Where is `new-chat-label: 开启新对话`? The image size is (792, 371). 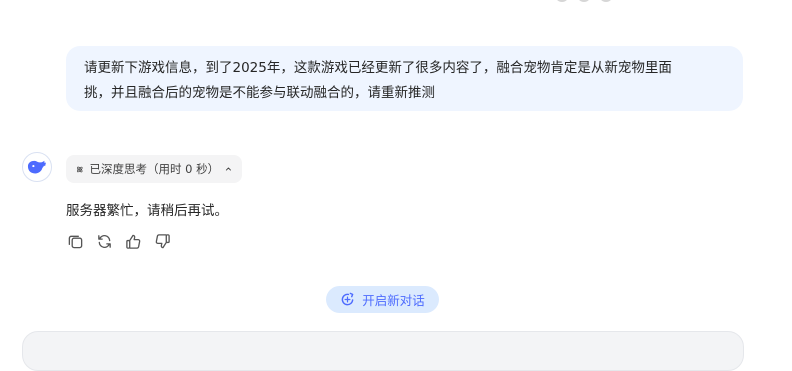 new-chat-label: 开启新对话 is located at coordinates (393, 300).